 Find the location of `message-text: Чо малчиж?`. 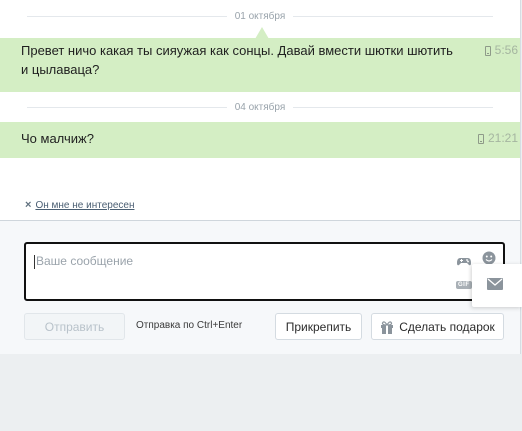

message-text: Чо малчиж? is located at coordinates (57, 138).